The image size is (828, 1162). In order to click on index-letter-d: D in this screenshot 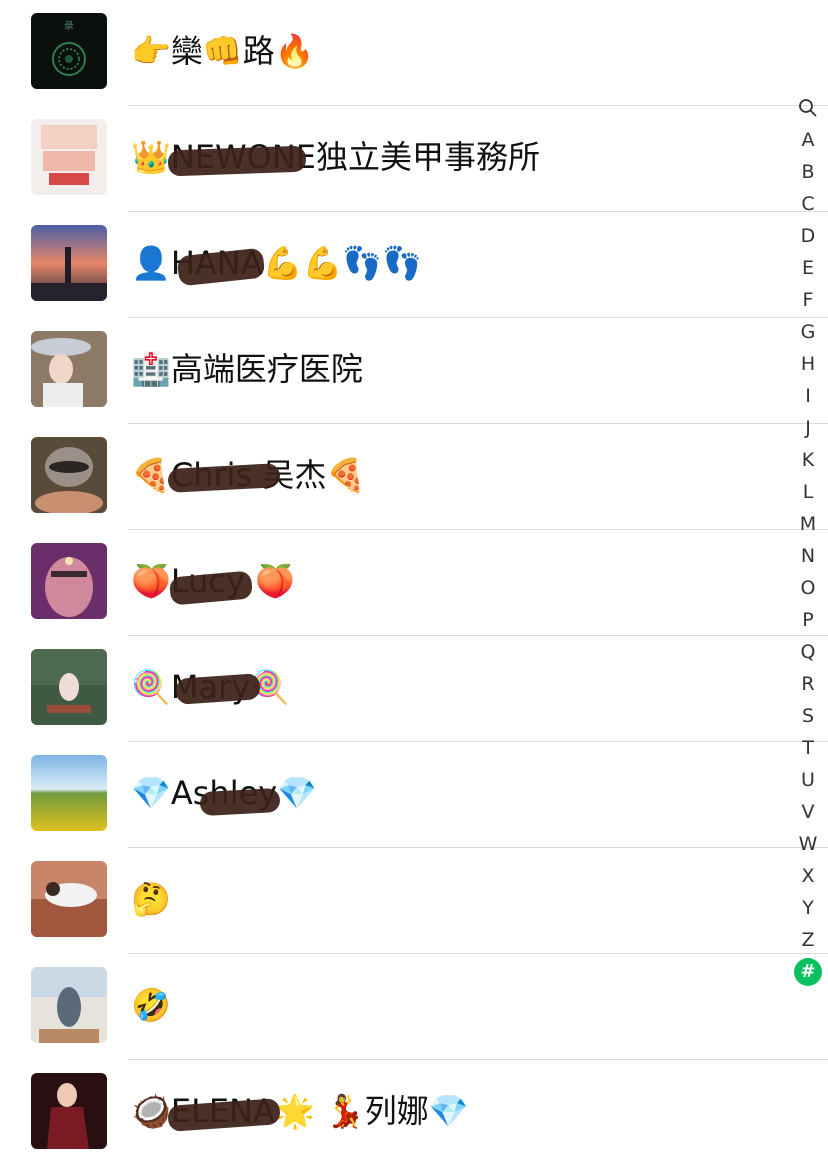, I will do `click(808, 236)`.